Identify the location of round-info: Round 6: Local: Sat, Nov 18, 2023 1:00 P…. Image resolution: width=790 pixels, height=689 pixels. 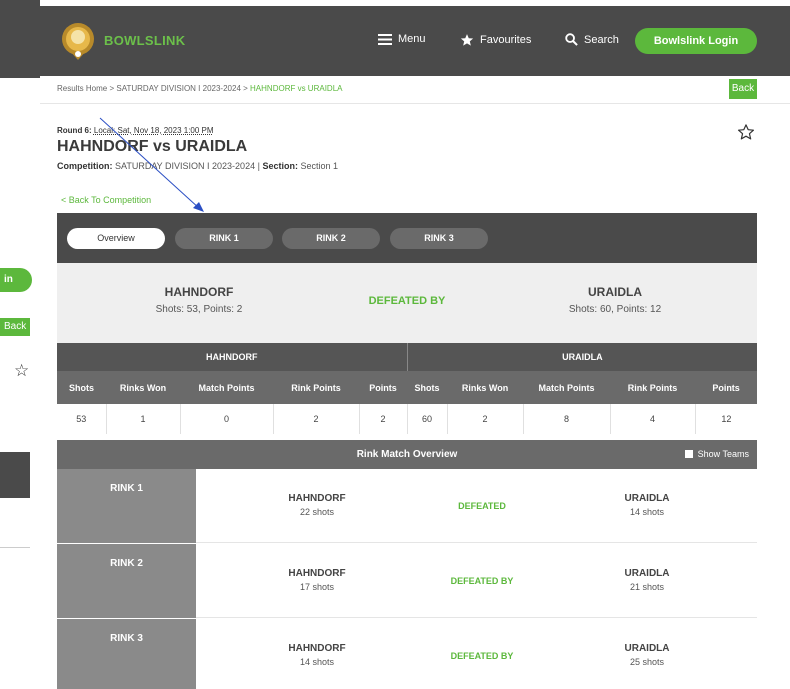
(135, 130).